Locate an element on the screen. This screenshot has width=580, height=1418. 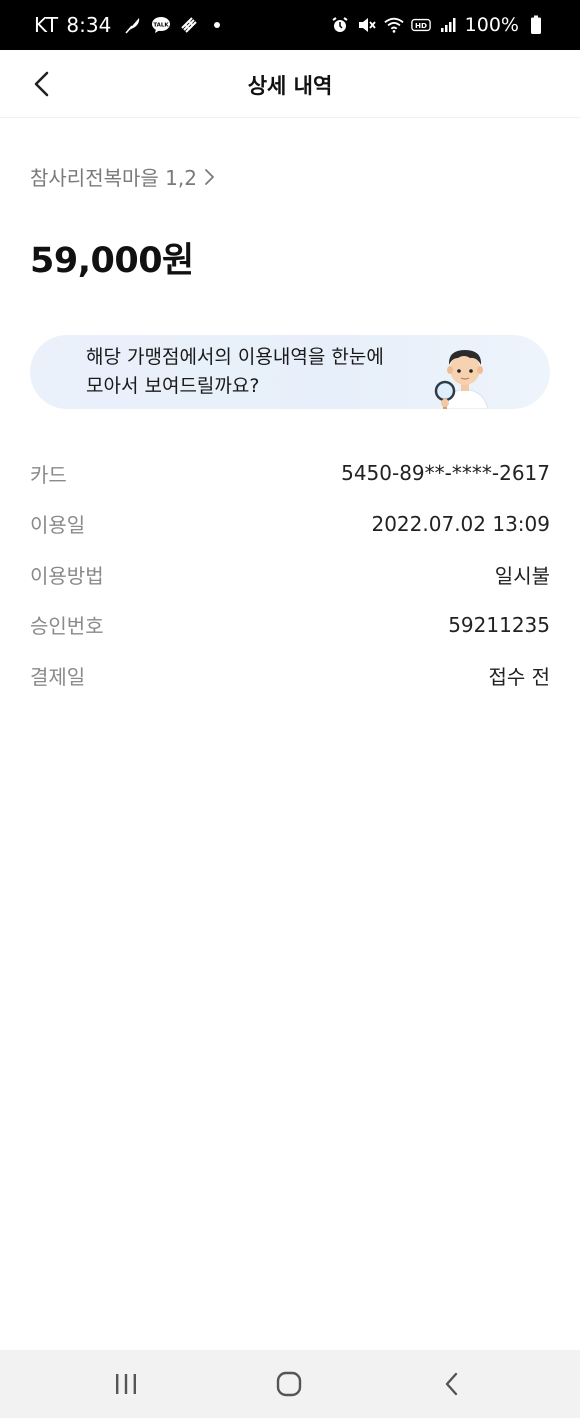
detail-label: 이용방법 is located at coordinates (67, 575).